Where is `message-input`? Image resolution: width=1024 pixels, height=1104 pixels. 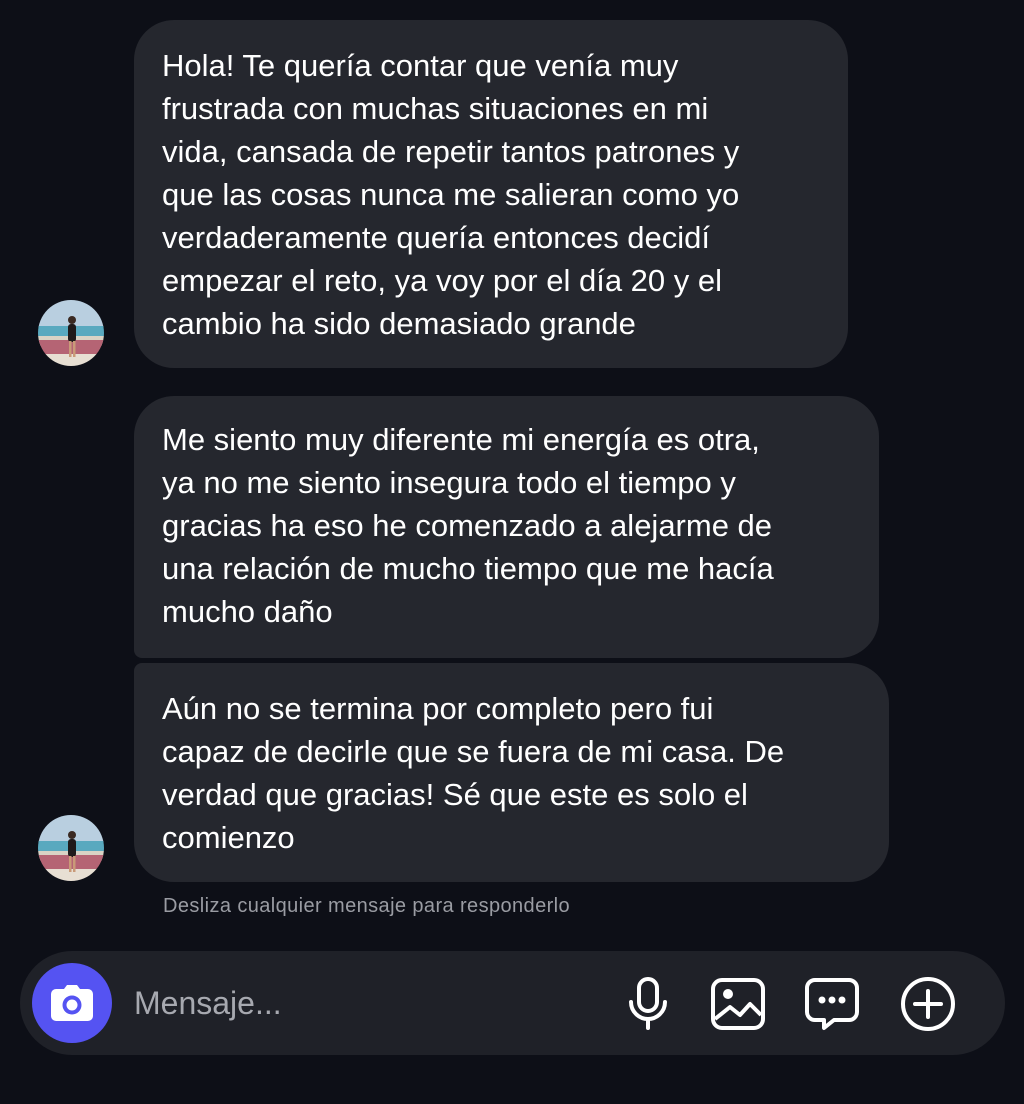
message-input is located at coordinates (369, 1003).